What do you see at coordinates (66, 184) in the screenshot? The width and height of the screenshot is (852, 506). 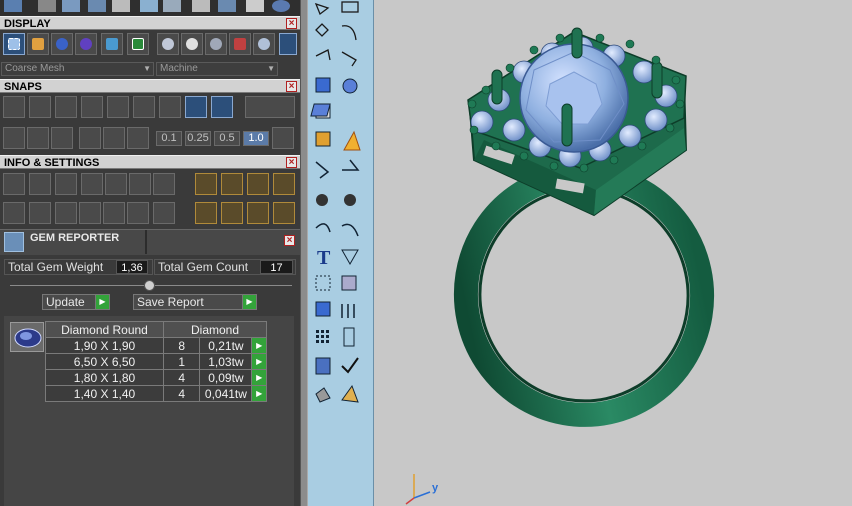 I see `layers-icon` at bounding box center [66, 184].